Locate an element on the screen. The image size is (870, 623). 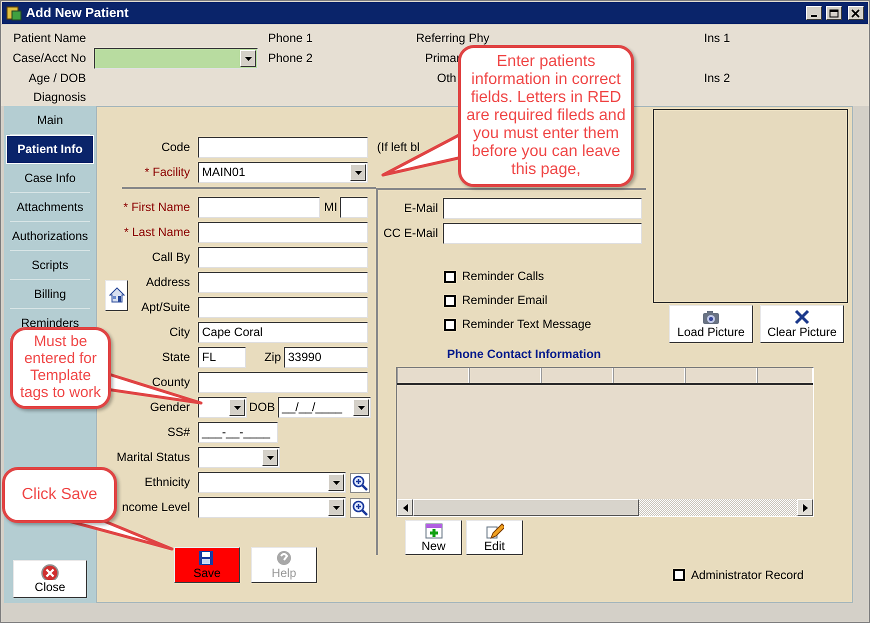
sidebar-tab: Scripts is located at coordinates (50, 265).